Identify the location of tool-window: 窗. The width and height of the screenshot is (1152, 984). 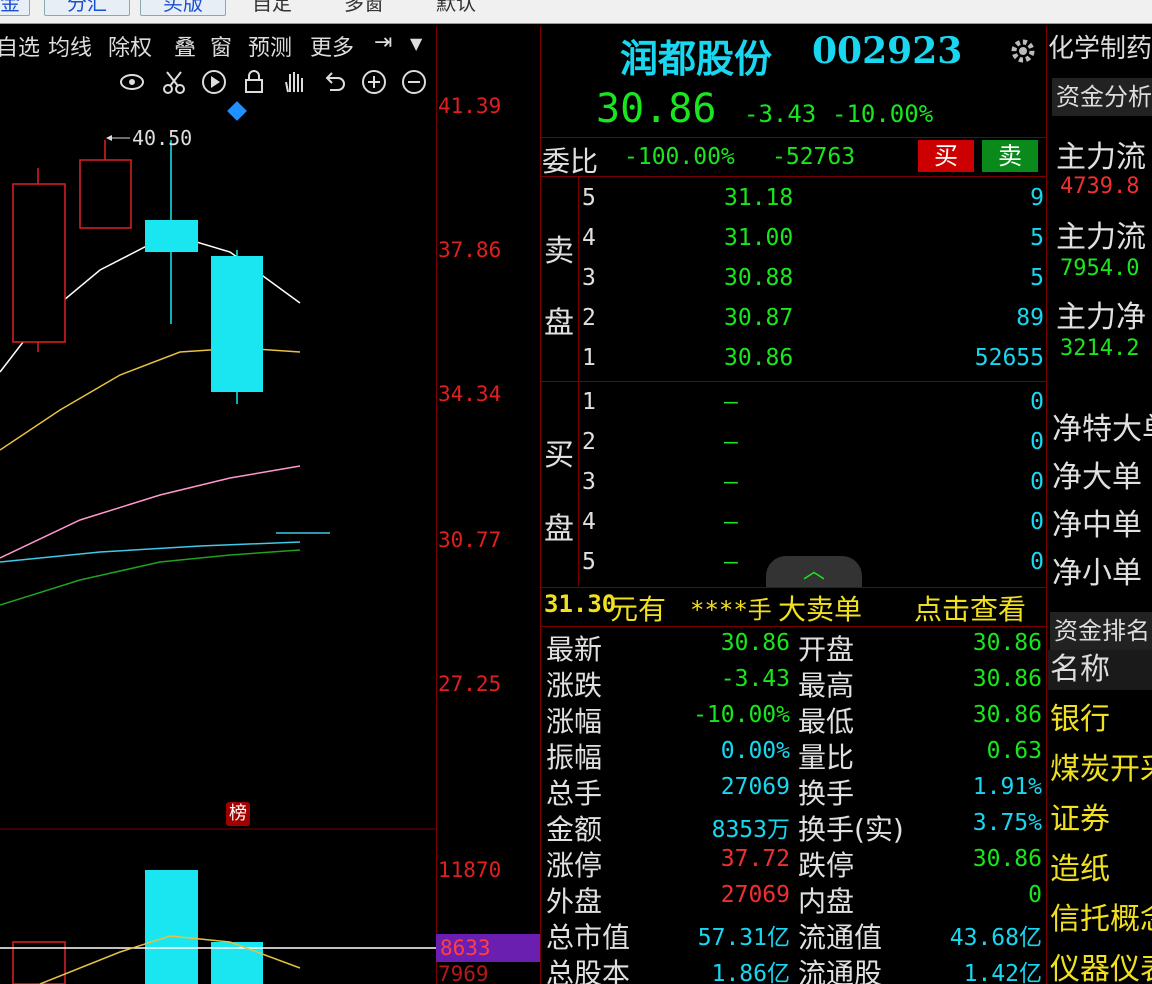
(221, 46).